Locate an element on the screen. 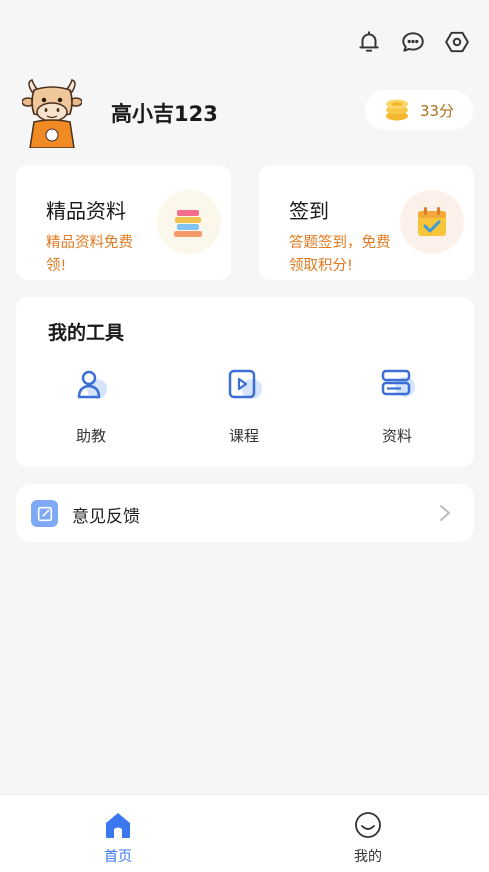 The width and height of the screenshot is (489, 872). tab-label: 我的 is located at coordinates (368, 857).